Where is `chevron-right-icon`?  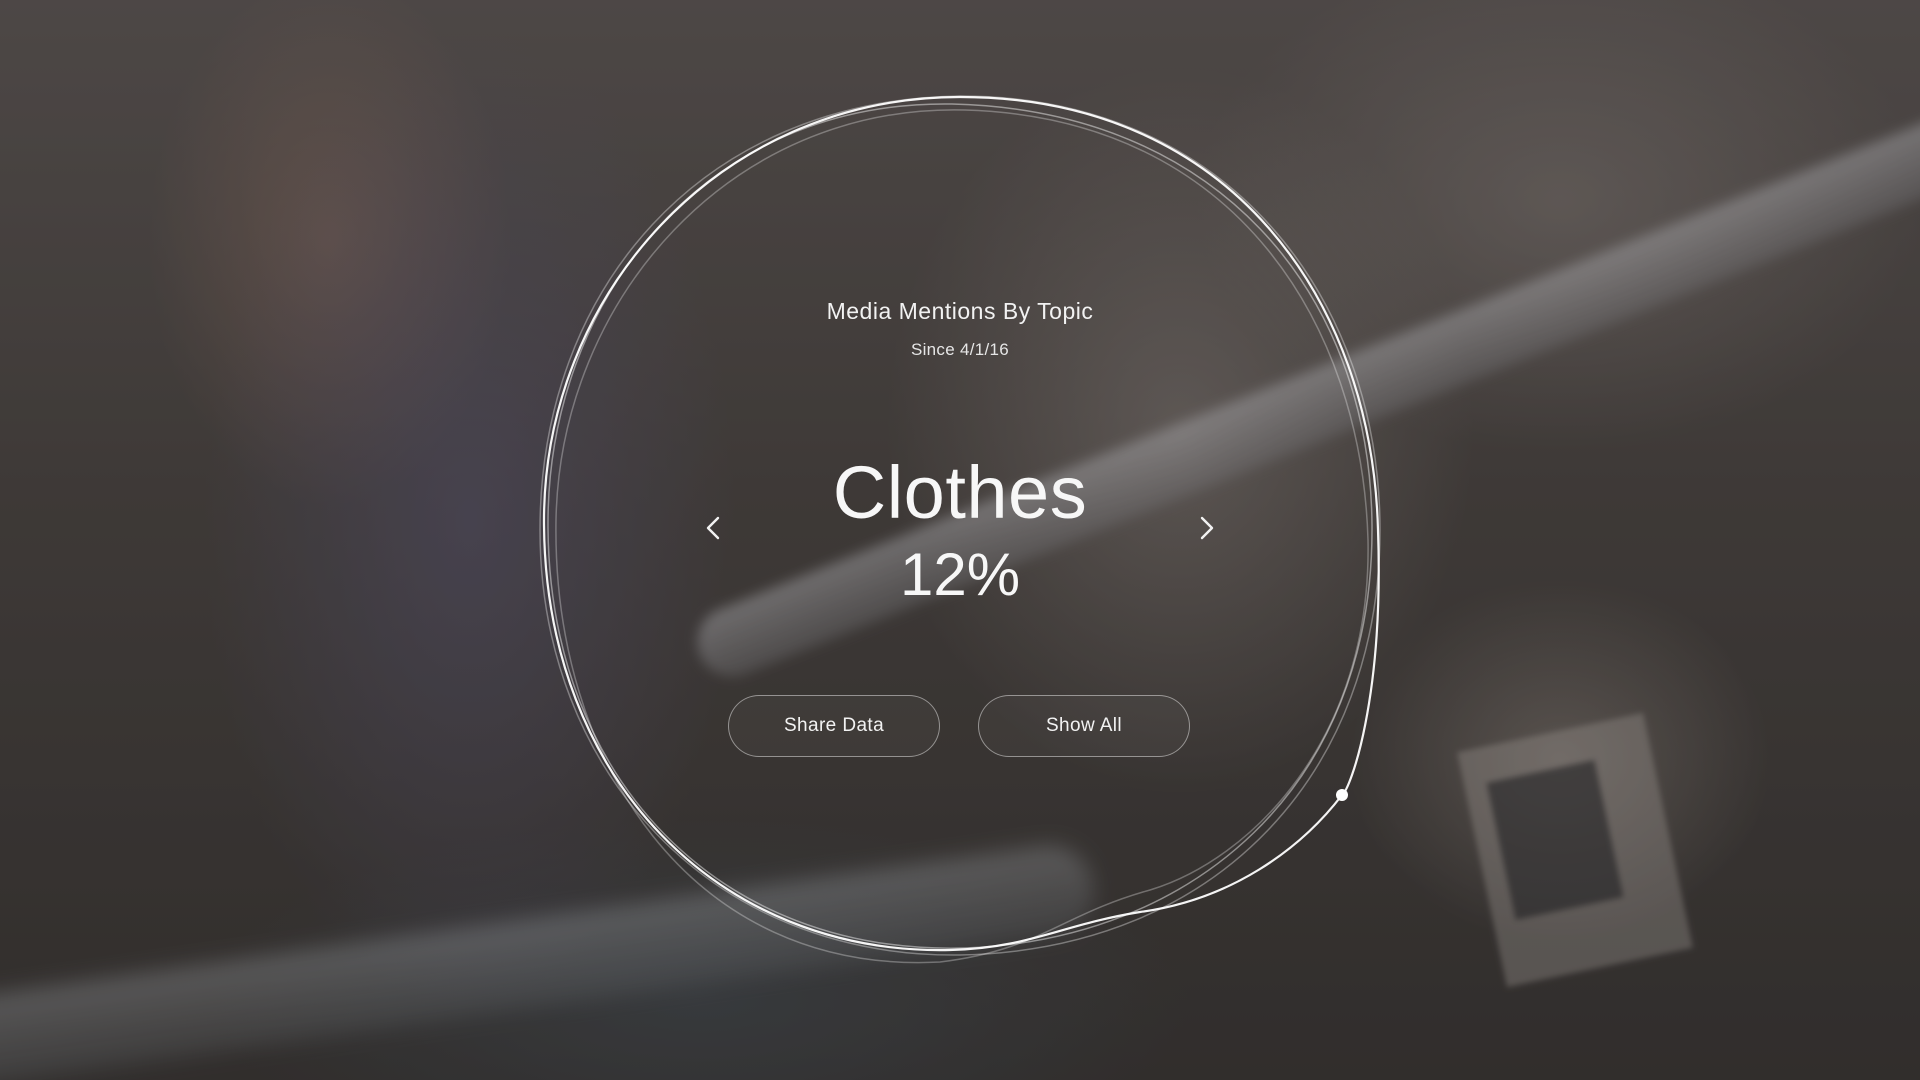 chevron-right-icon is located at coordinates (1207, 528).